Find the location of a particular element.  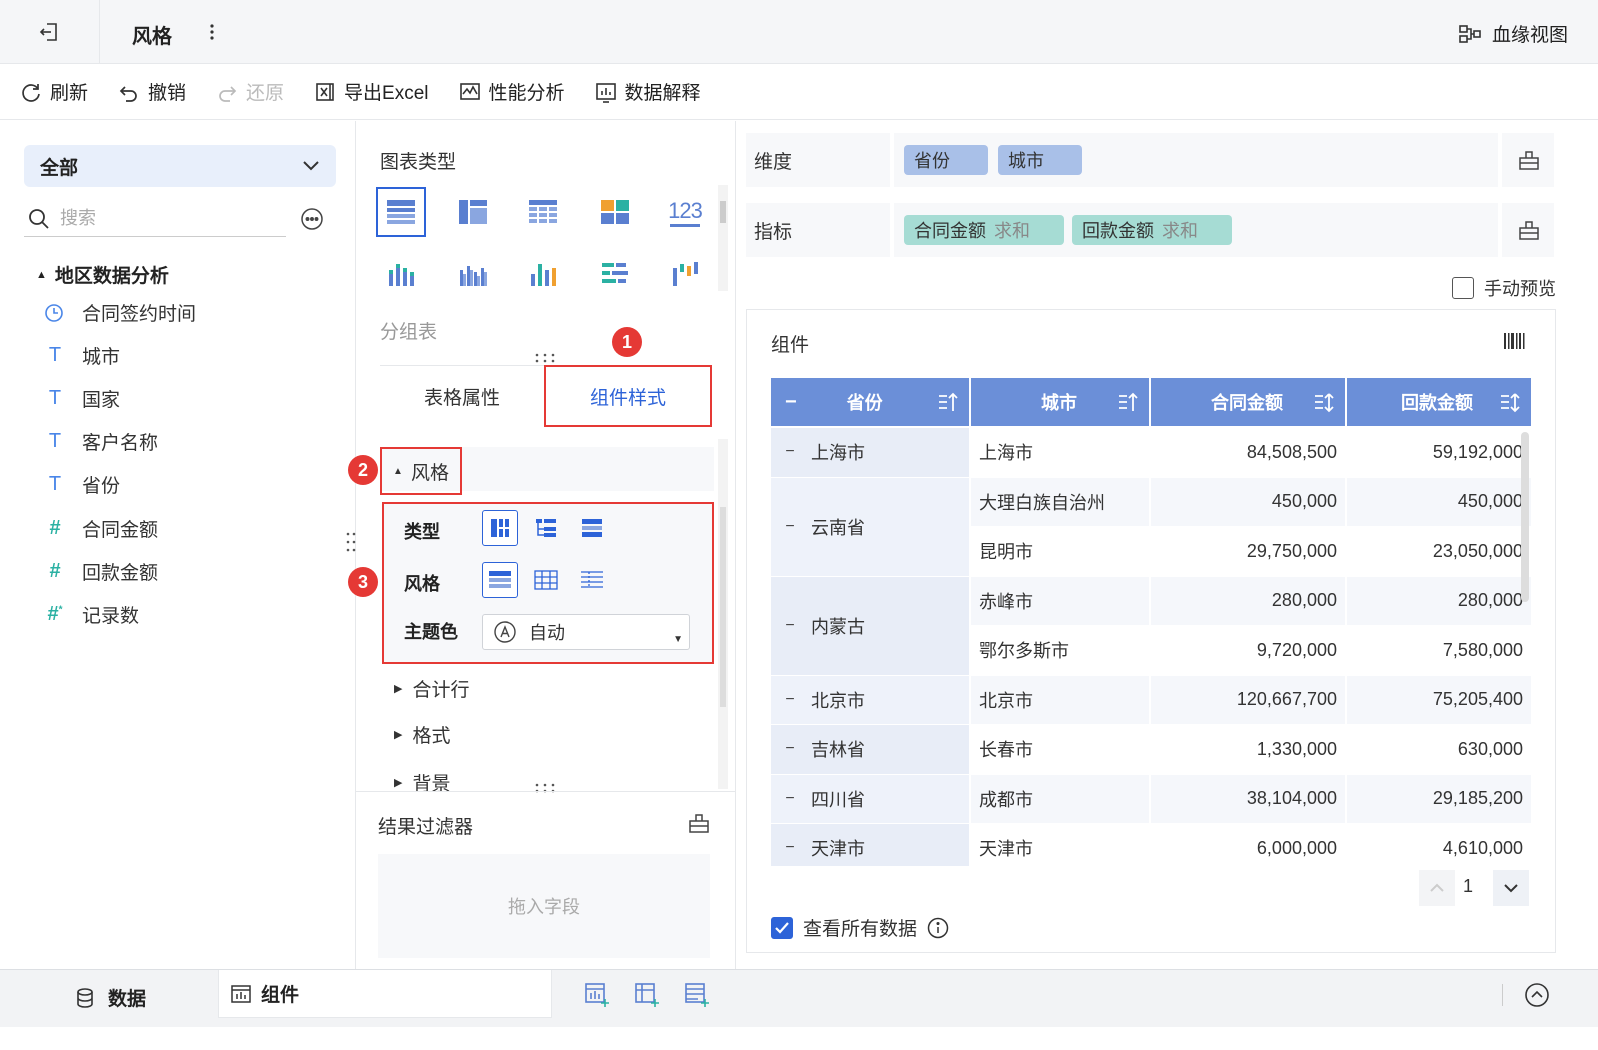

column-header-city: 城市 is located at coordinates (1060, 402).